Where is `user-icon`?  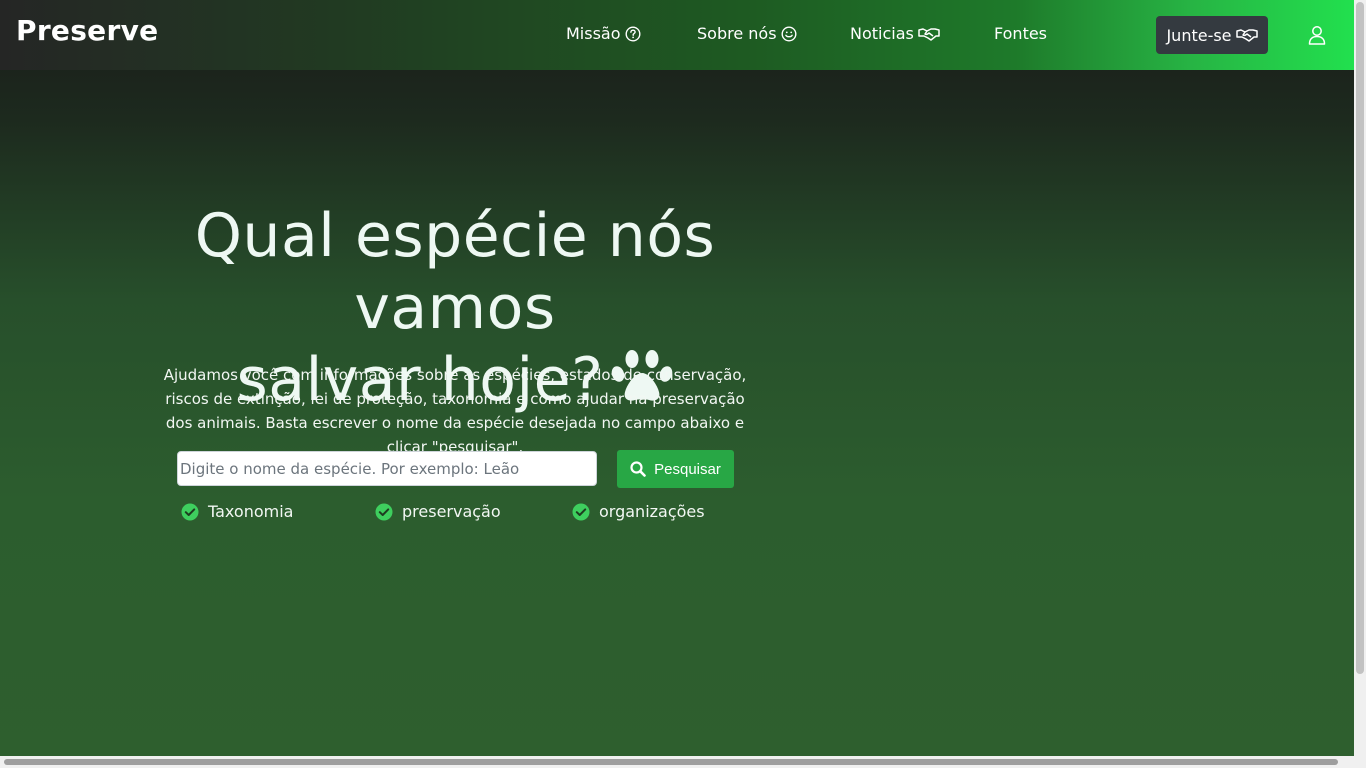
user-icon is located at coordinates (1317, 35).